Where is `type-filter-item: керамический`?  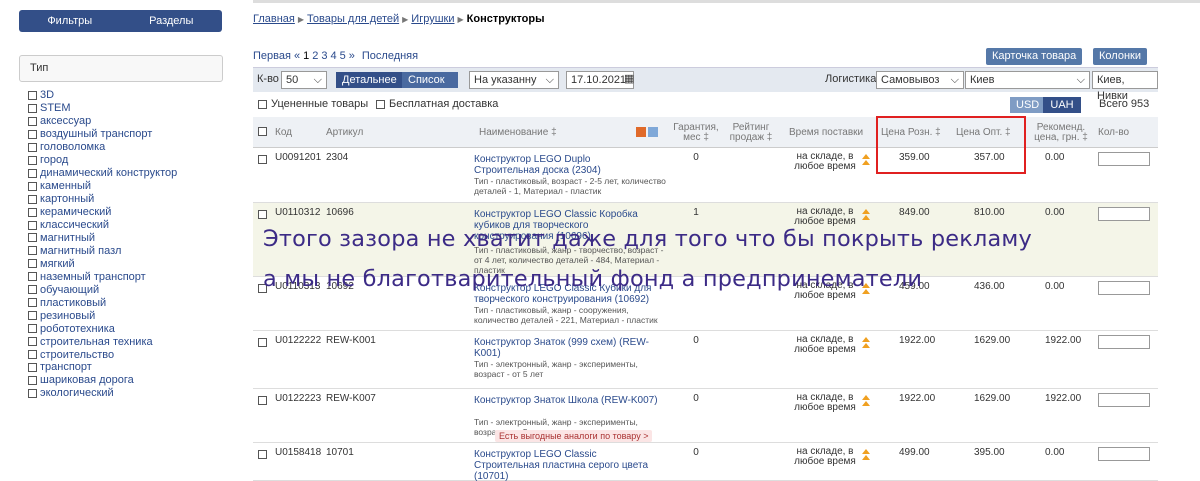 type-filter-item: керамический is located at coordinates (102, 212).